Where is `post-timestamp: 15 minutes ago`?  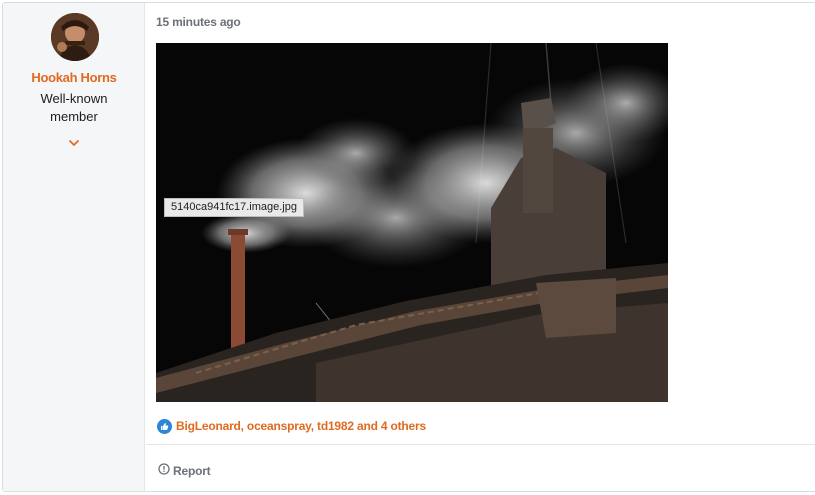
post-timestamp: 15 minutes ago is located at coordinates (198, 22).